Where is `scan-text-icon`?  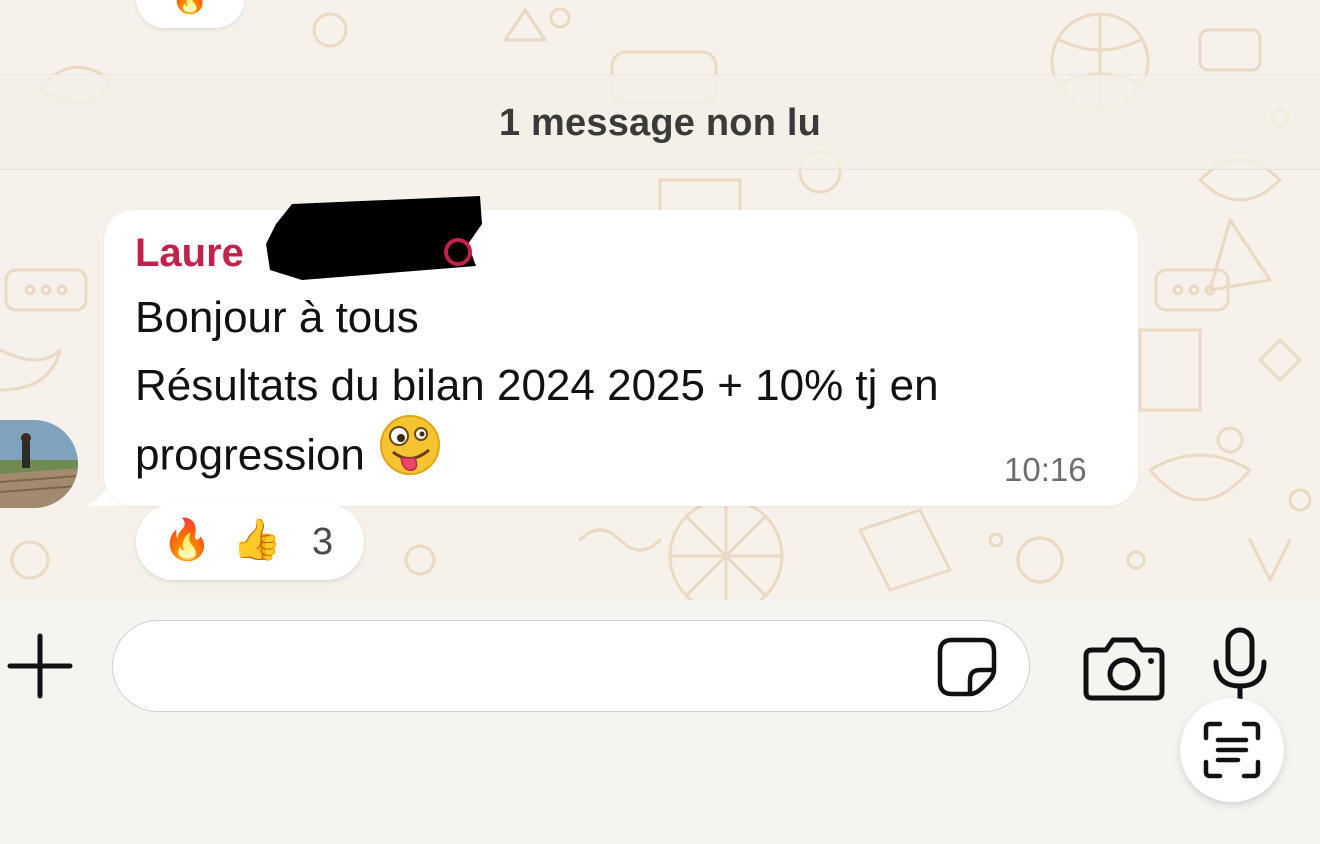
scan-text-icon is located at coordinates (1232, 750).